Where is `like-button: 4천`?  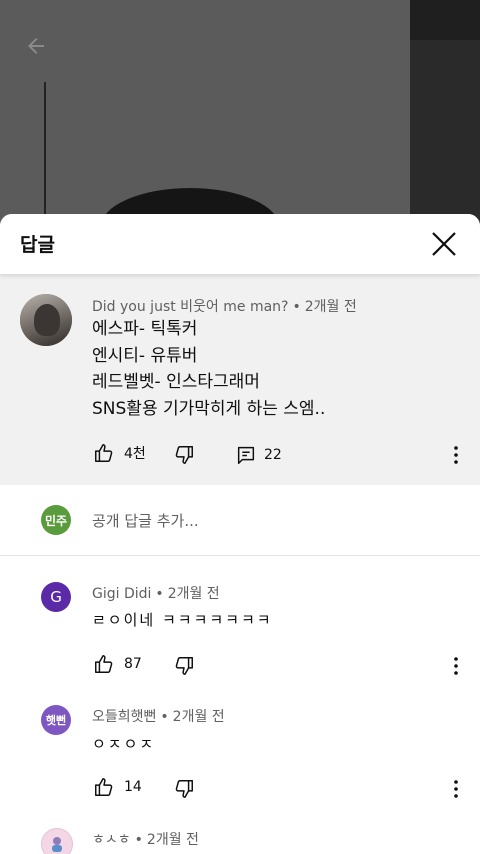
like-button: 4천 is located at coordinates (119, 453).